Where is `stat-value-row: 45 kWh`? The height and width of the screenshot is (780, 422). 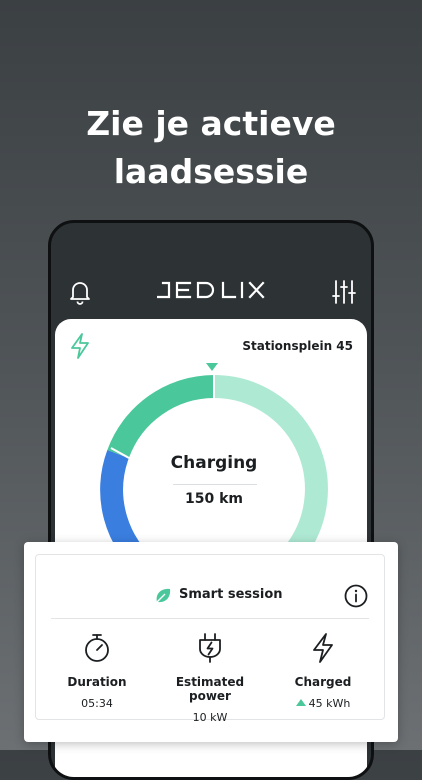
stat-value-row: 45 kWh is located at coordinates (323, 703).